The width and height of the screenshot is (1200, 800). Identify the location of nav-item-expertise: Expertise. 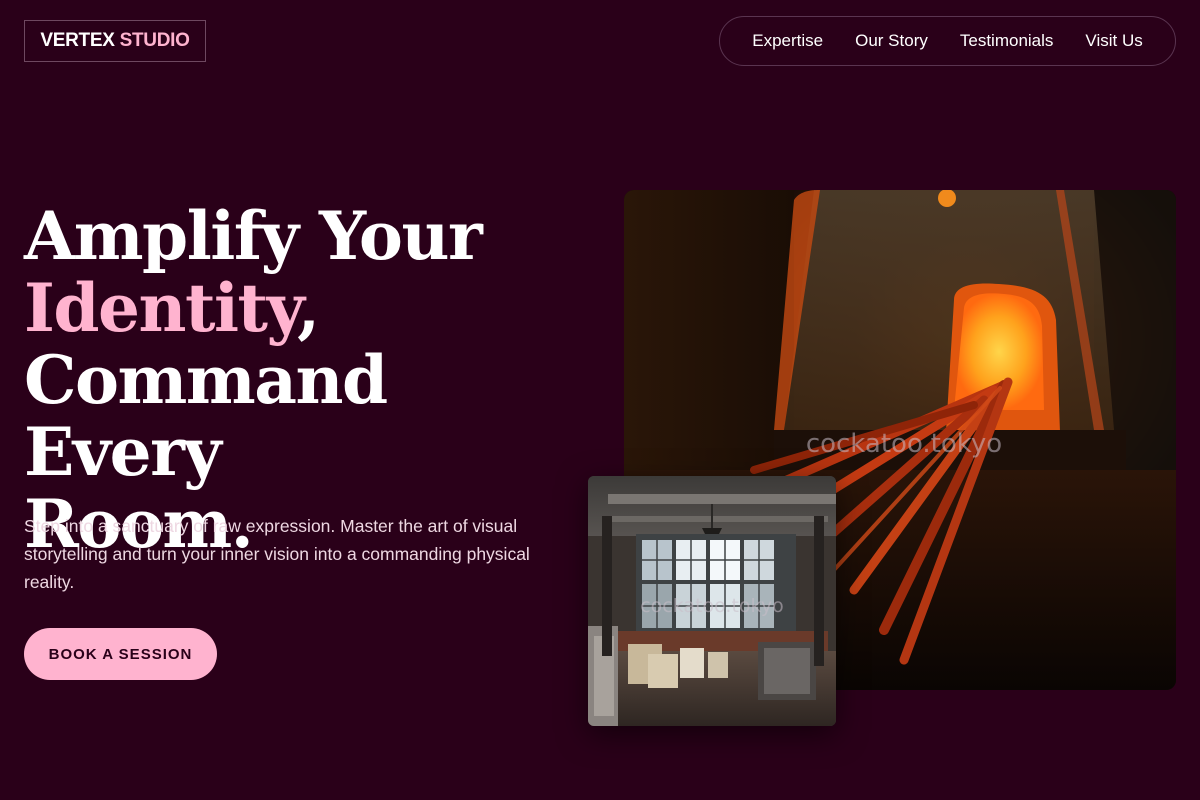
(787, 41).